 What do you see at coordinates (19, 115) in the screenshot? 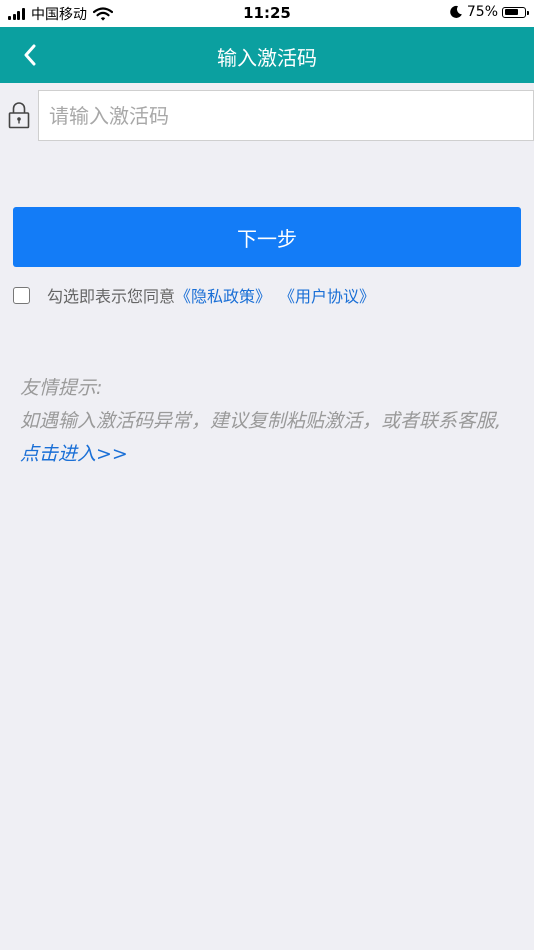
I see `lock-icon` at bounding box center [19, 115].